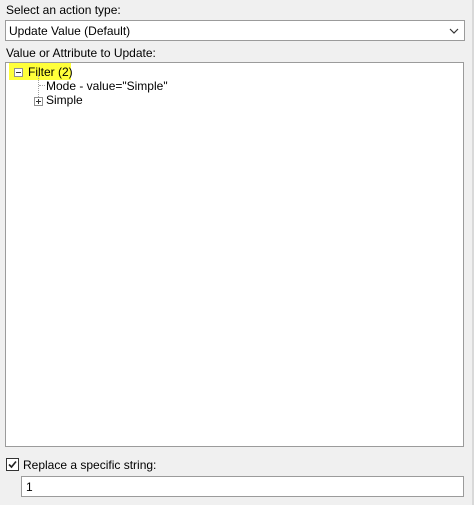 This screenshot has width=474, height=505. I want to click on minus-box-icon, so click(18, 72).